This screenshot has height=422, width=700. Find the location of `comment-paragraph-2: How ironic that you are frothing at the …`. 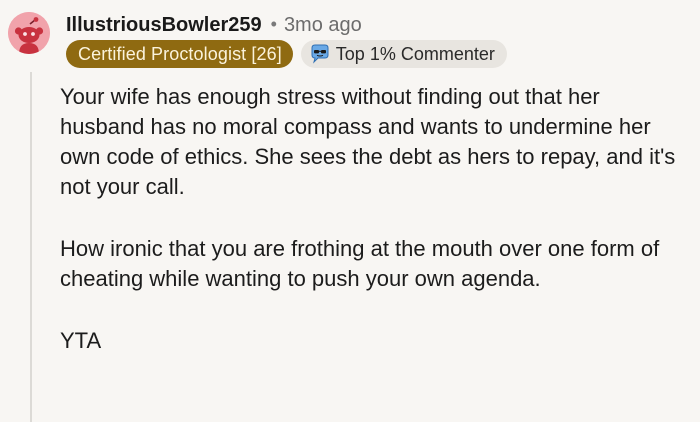

comment-paragraph-2: How ironic that you are frothing at the … is located at coordinates (360, 263).